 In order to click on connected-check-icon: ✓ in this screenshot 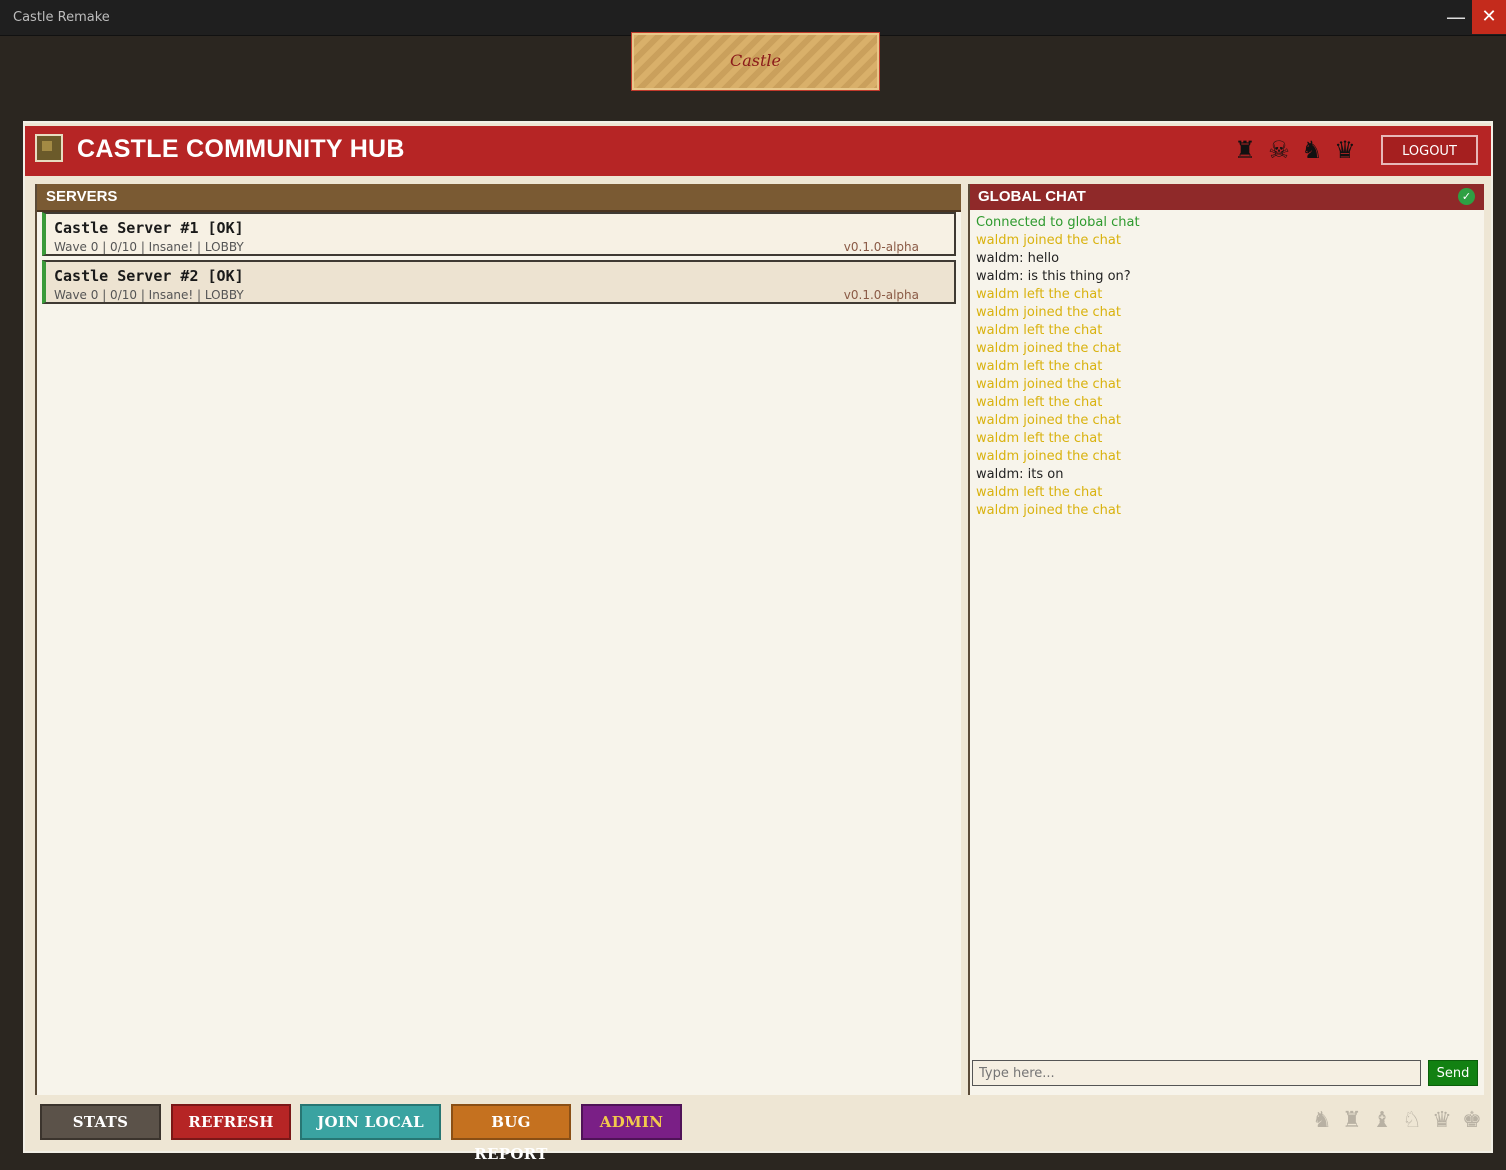, I will do `click(1466, 196)`.